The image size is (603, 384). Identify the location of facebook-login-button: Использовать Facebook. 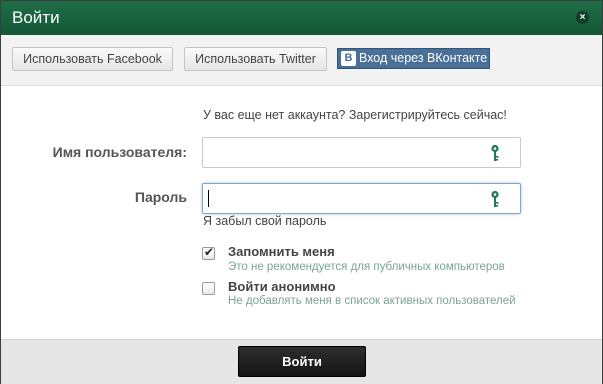
(92, 59).